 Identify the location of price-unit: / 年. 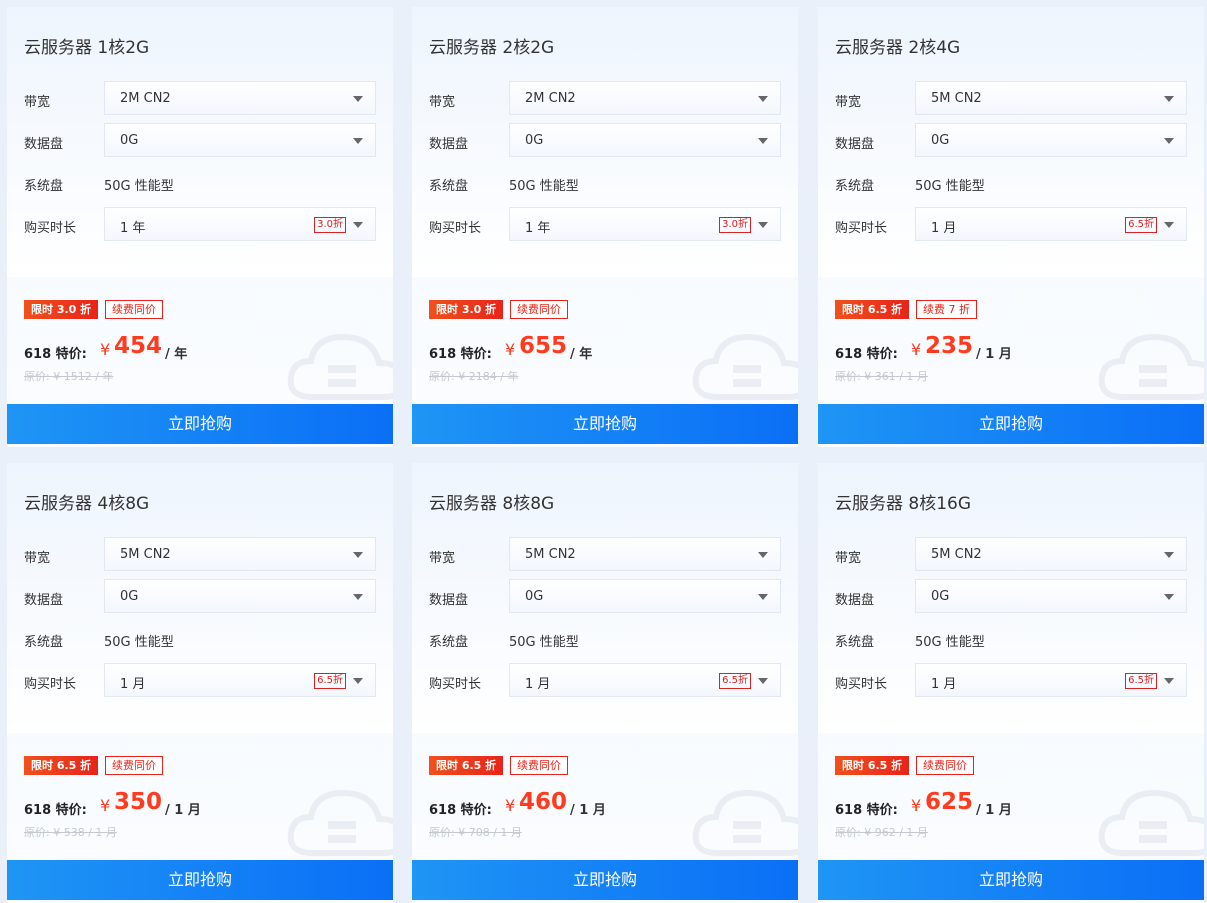
(176, 354).